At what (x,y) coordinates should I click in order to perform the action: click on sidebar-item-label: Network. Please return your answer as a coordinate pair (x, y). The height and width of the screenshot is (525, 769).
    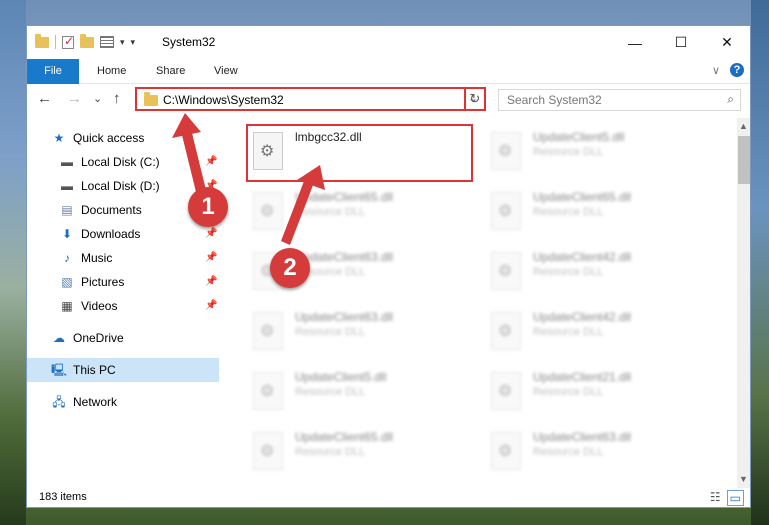
    Looking at the image, I should click on (95, 402).